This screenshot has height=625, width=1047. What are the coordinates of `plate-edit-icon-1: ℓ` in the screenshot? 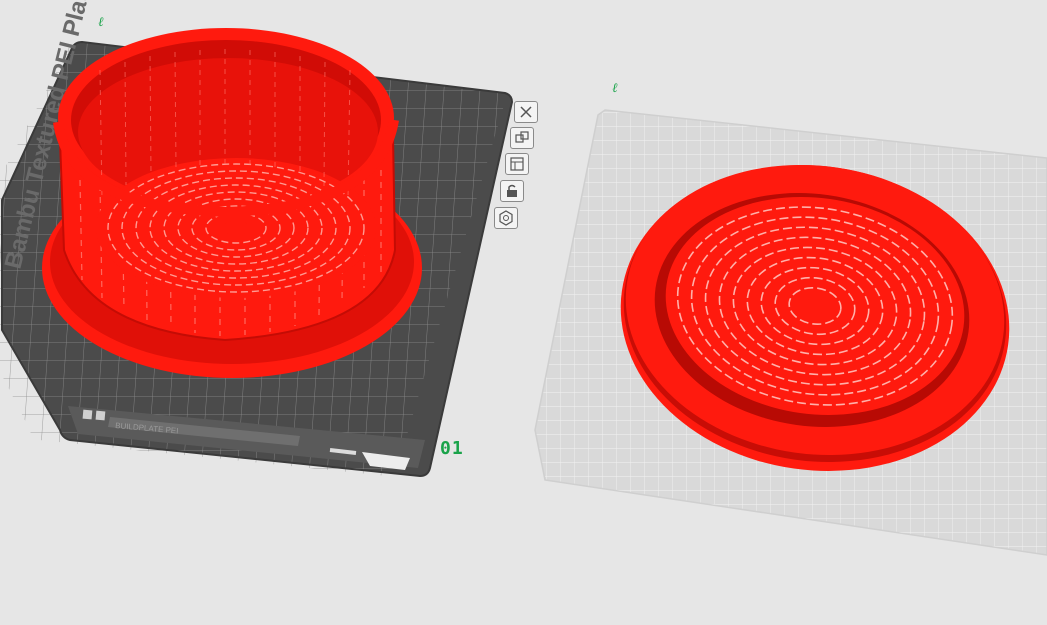 It's located at (100, 22).